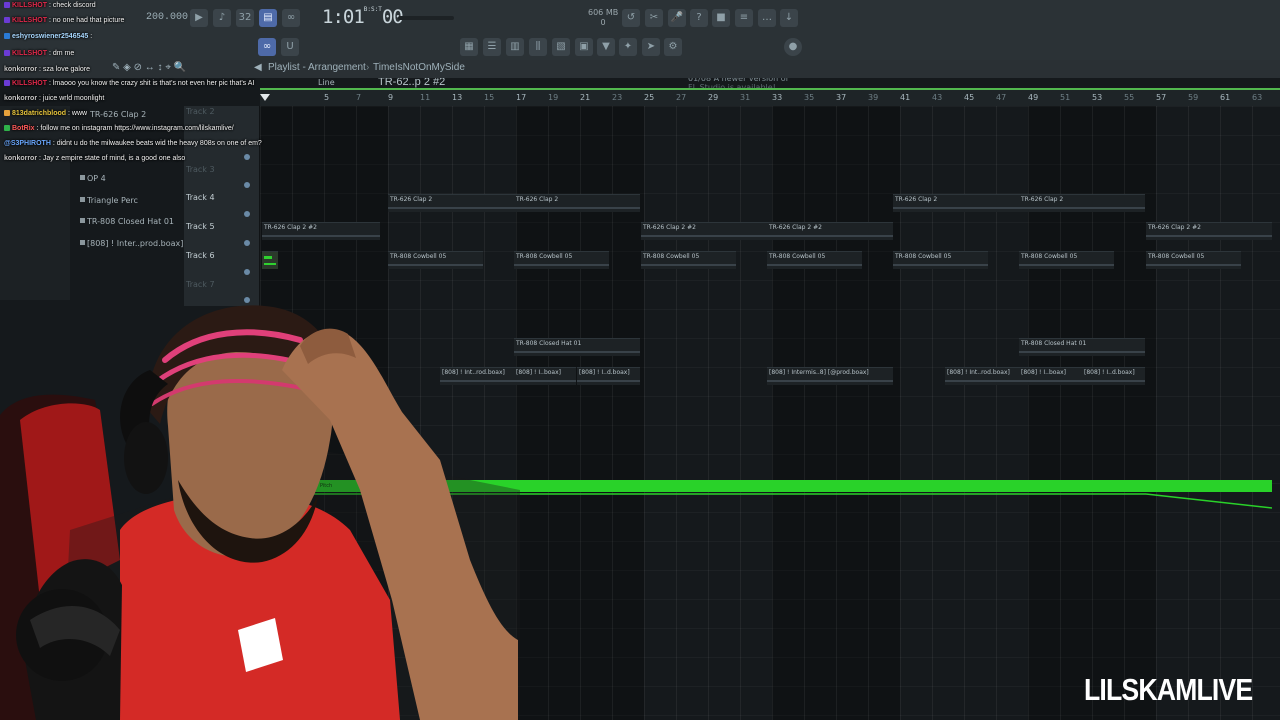  Describe the element at coordinates (721, 18) in the screenshot. I see `save-icon: ■` at that location.